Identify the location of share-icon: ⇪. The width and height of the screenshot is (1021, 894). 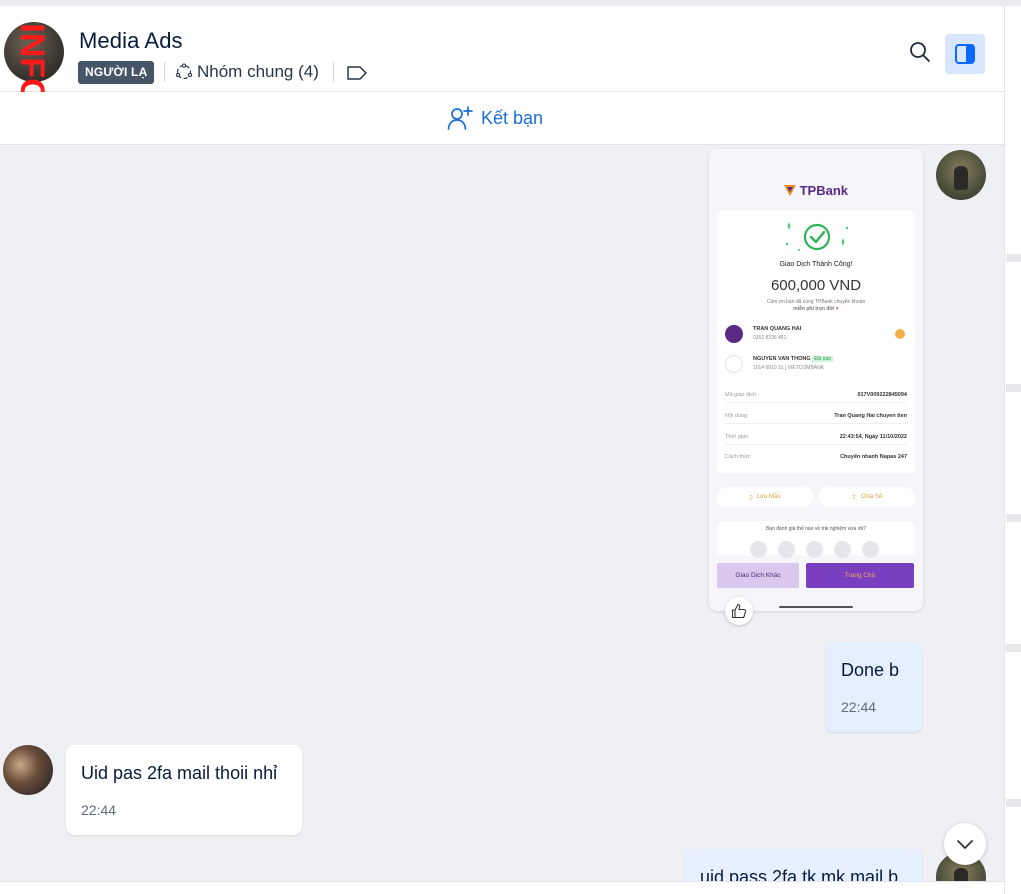
(854, 497).